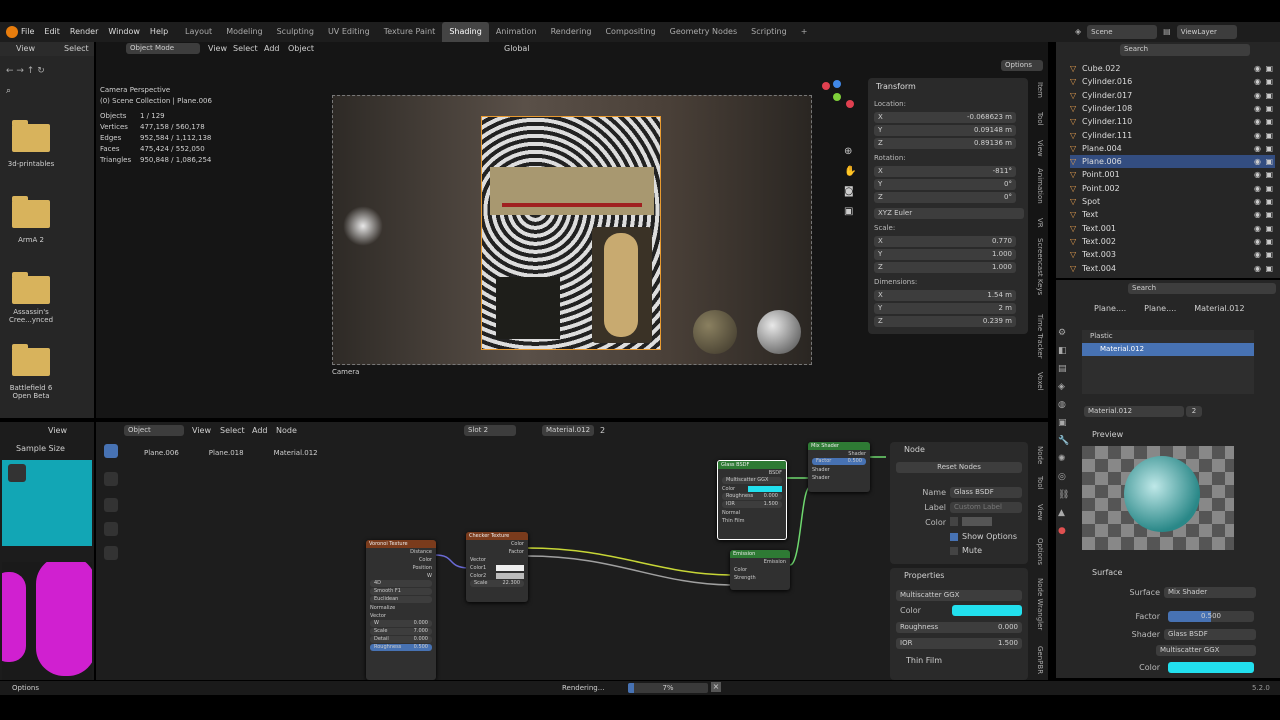 The width and height of the screenshot is (1280, 720). I want to click on add-workspace-button: +, so click(804, 32).